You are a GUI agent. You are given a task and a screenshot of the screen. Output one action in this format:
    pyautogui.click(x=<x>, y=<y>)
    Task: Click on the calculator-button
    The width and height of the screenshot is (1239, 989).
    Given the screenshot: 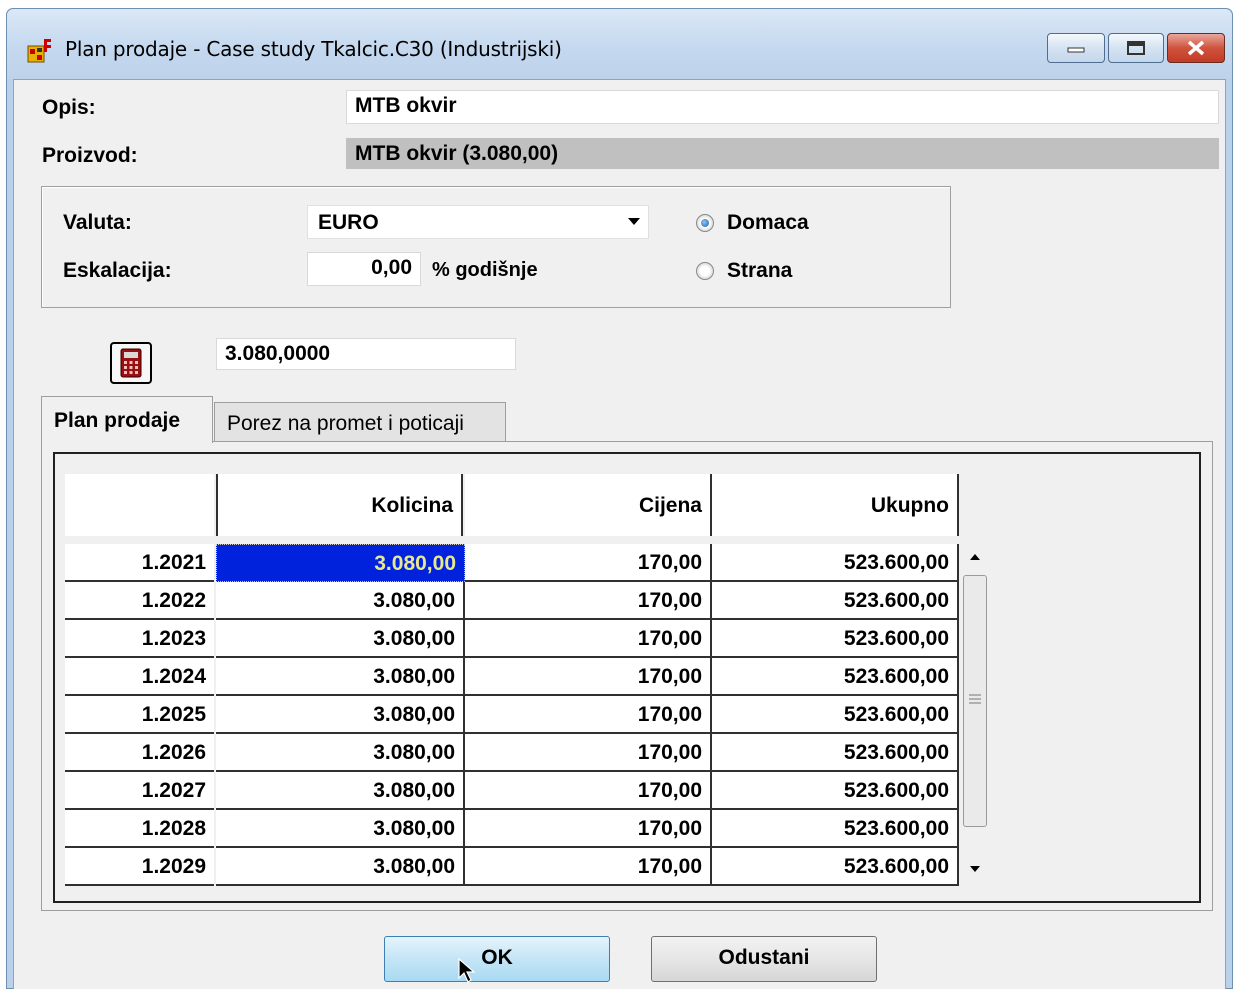 What is the action you would take?
    pyautogui.click(x=131, y=363)
    